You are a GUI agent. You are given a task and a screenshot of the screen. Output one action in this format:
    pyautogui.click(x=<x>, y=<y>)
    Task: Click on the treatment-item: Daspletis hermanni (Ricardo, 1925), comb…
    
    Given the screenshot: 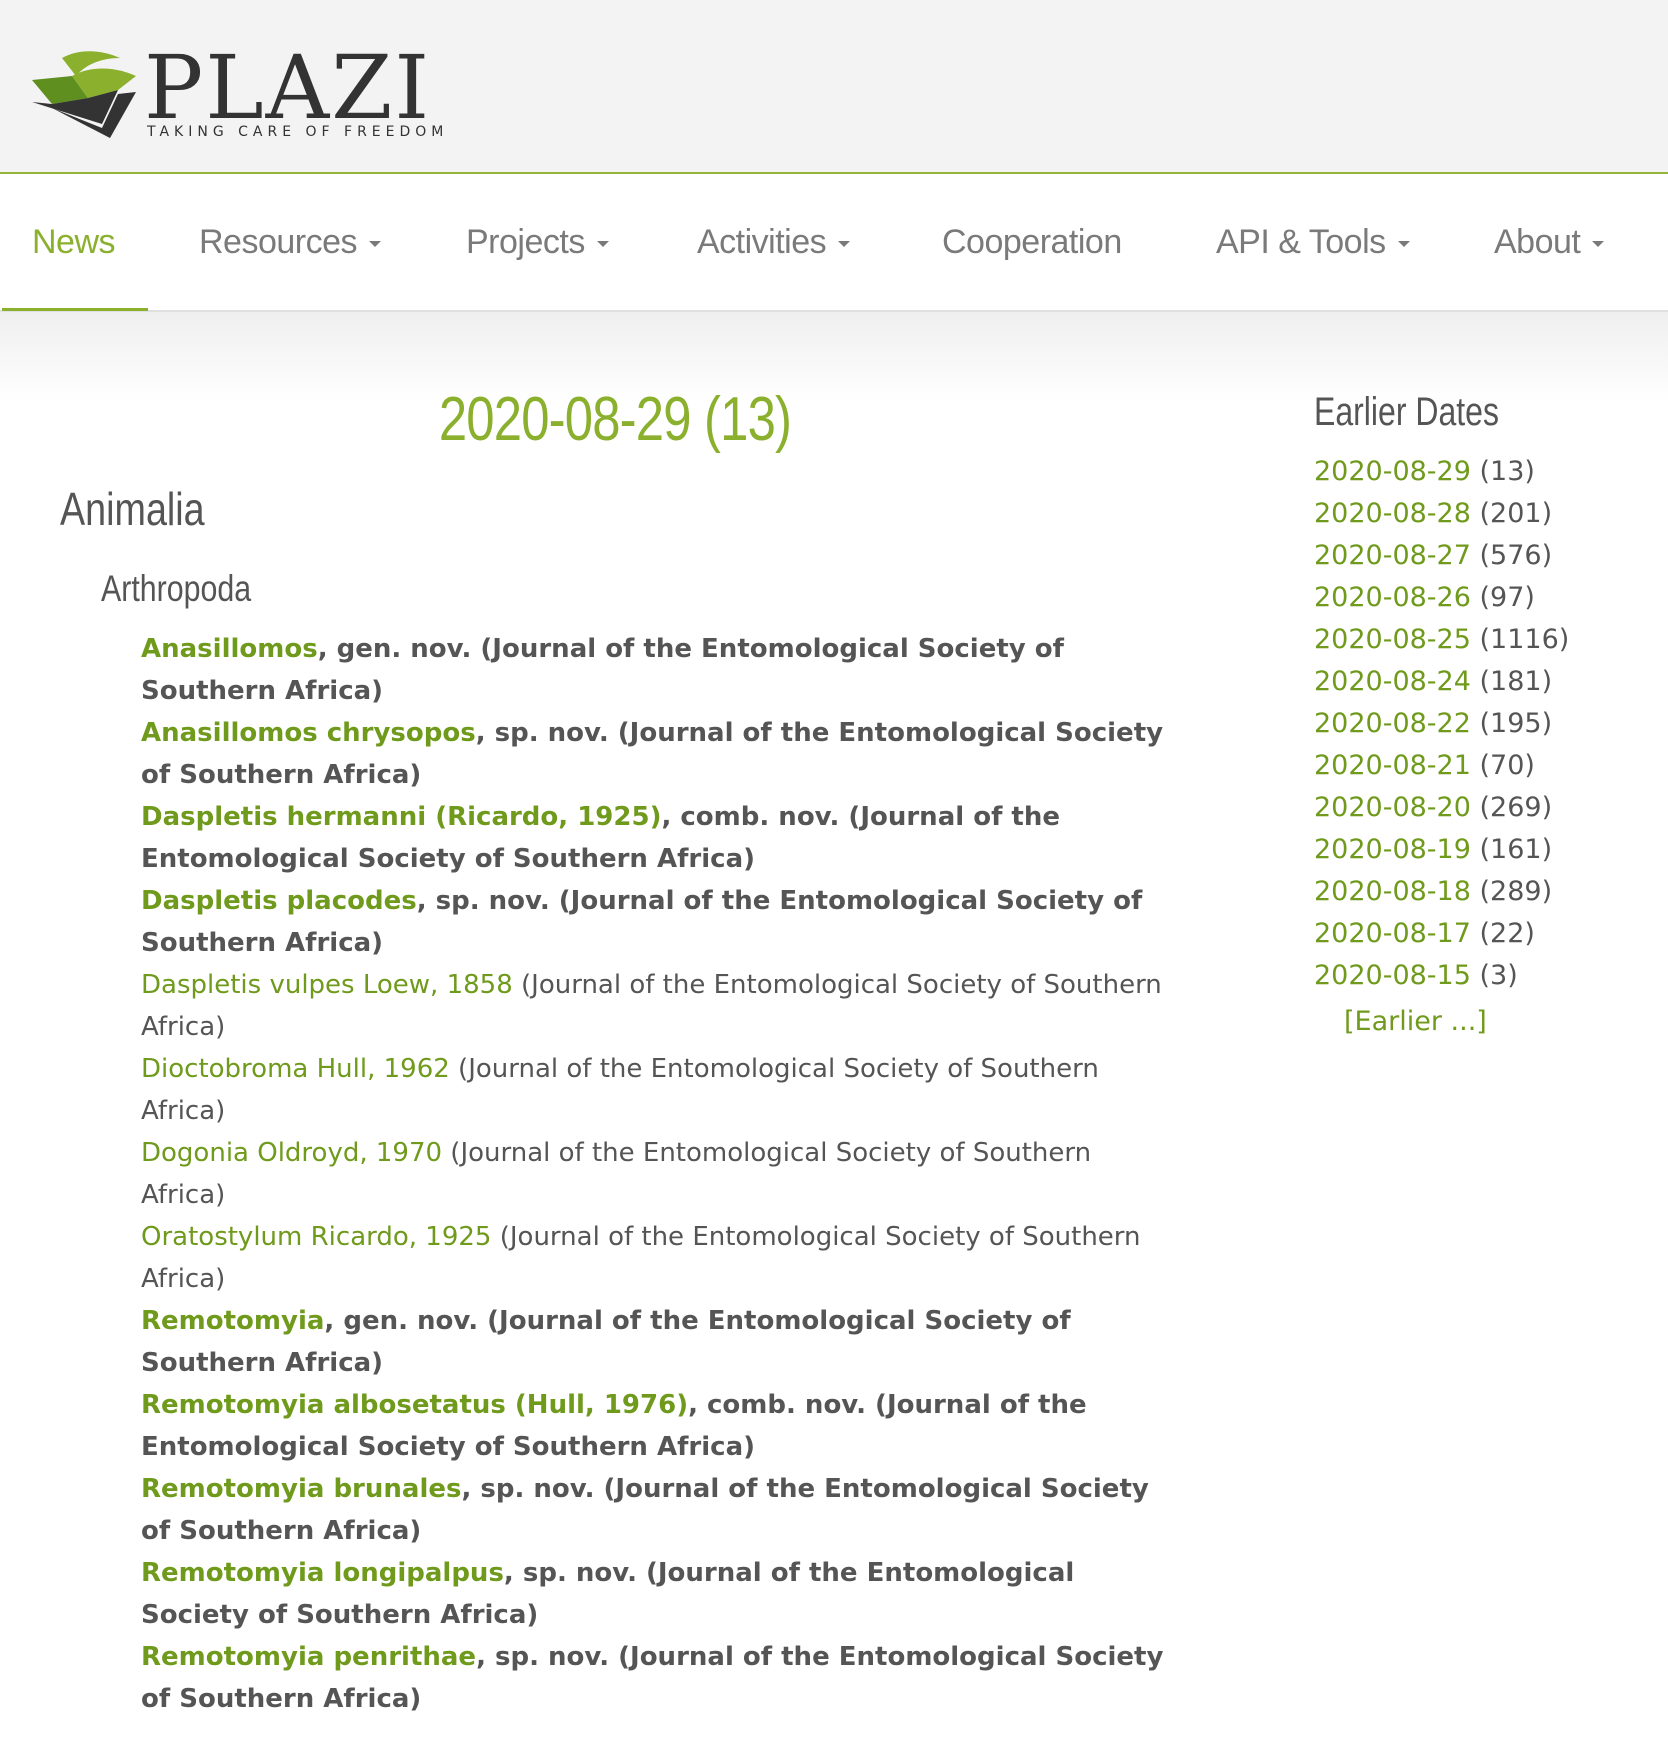 What is the action you would take?
    pyautogui.click(x=661, y=838)
    